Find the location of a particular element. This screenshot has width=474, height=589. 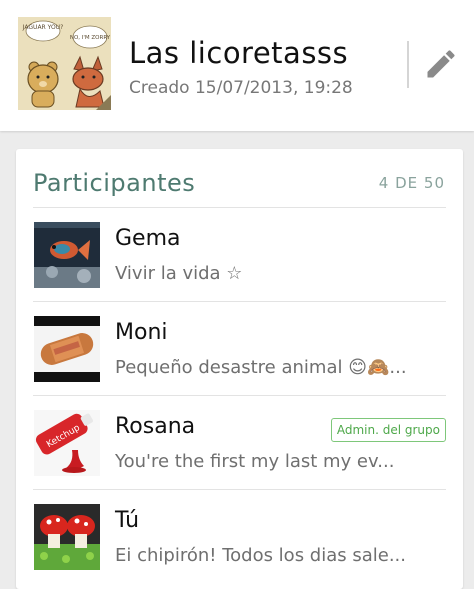

participants-count: 4 DE 50 is located at coordinates (411, 183).